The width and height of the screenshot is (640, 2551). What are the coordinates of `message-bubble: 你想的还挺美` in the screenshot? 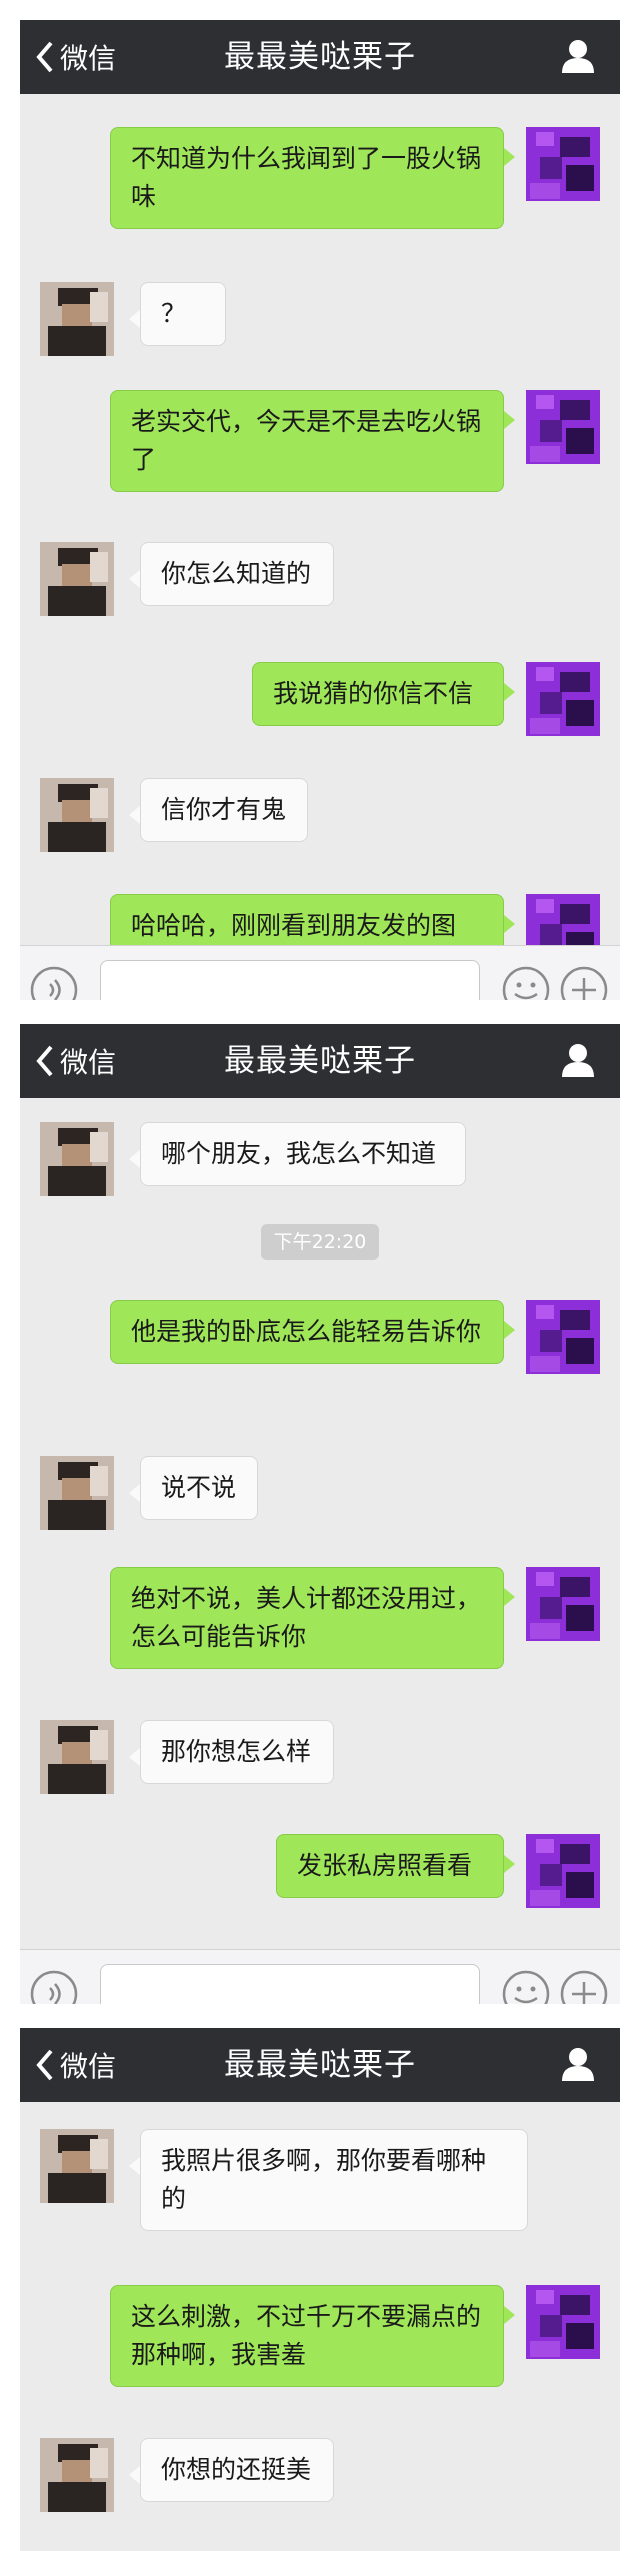 It's located at (237, 2470).